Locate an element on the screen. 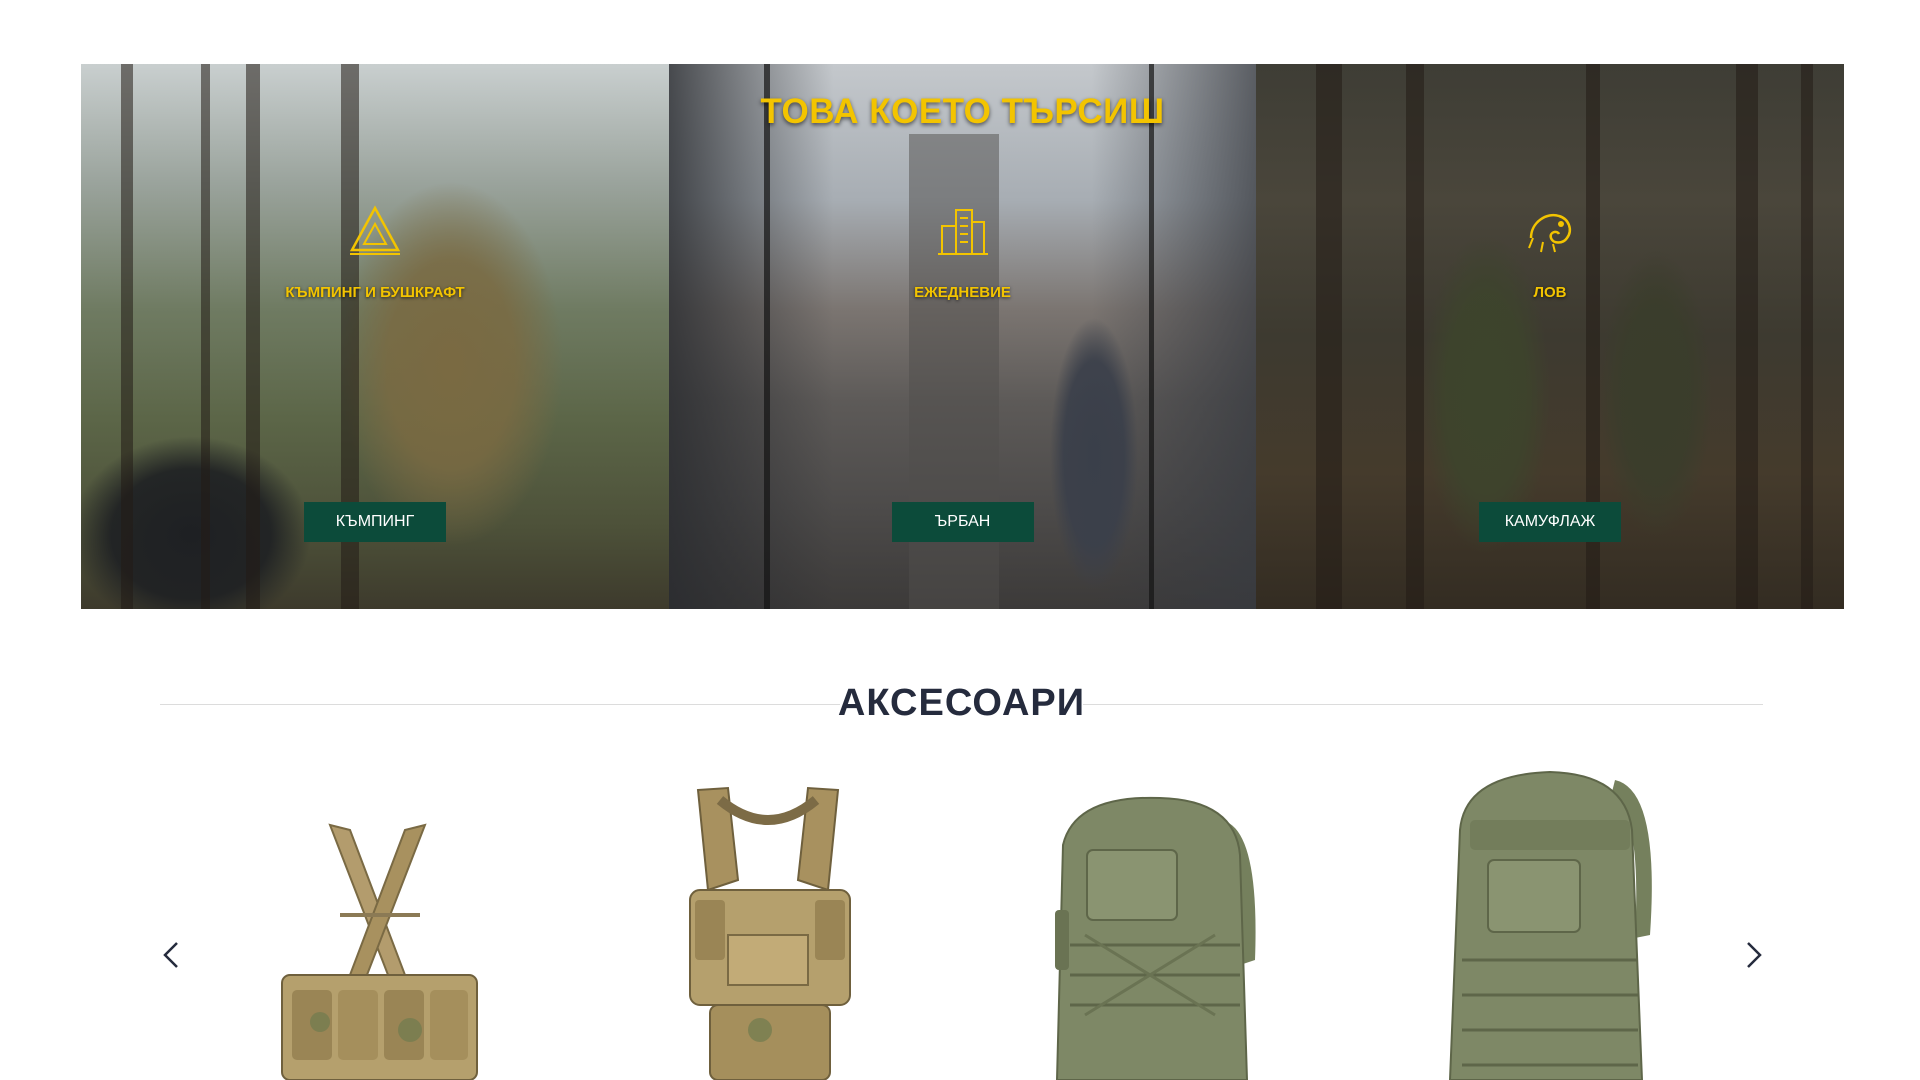 The image size is (1920, 1080). urban-button: ЪРБАН is located at coordinates (962, 522).